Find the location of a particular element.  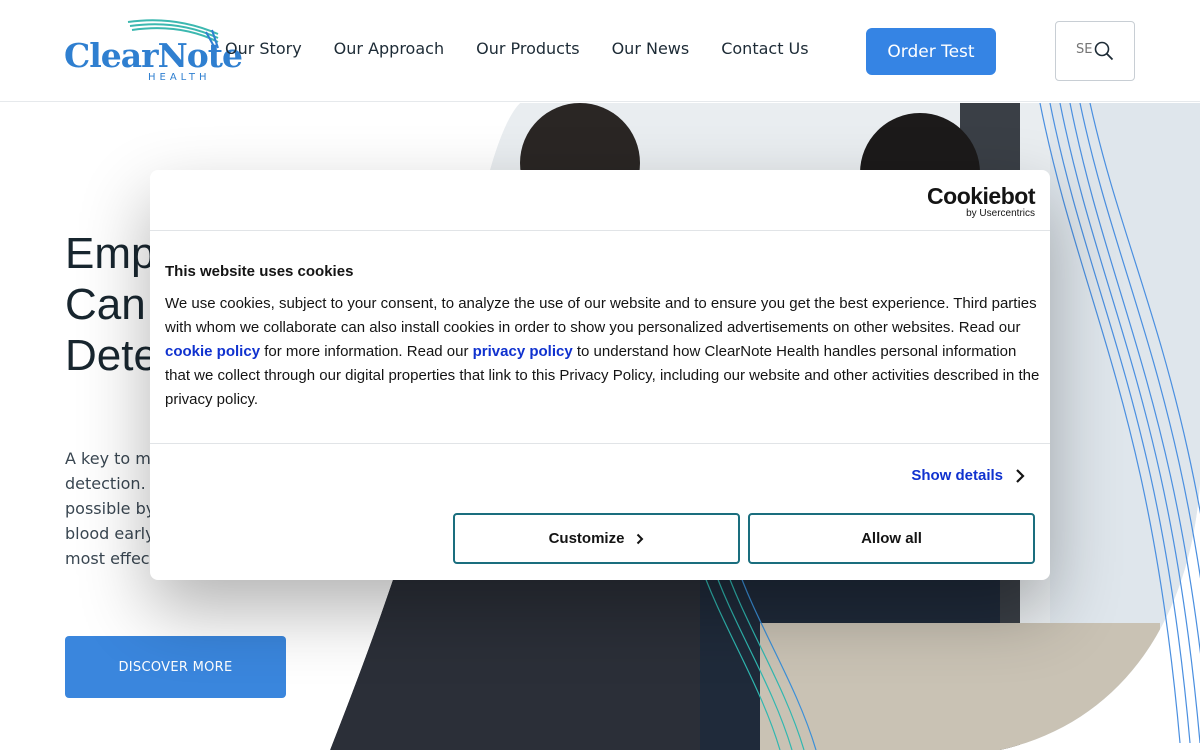

hero-headline: Emp Can Dete is located at coordinates (111, 304).